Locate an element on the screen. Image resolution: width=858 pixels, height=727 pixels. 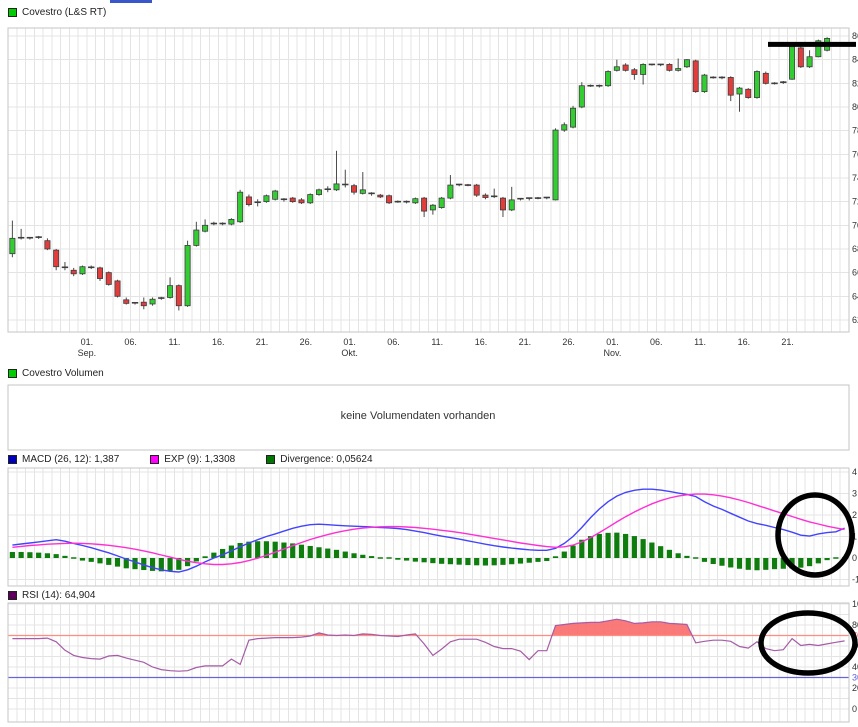
rsi-legend: RSI (14): 64,904 is located at coordinates (51, 595).